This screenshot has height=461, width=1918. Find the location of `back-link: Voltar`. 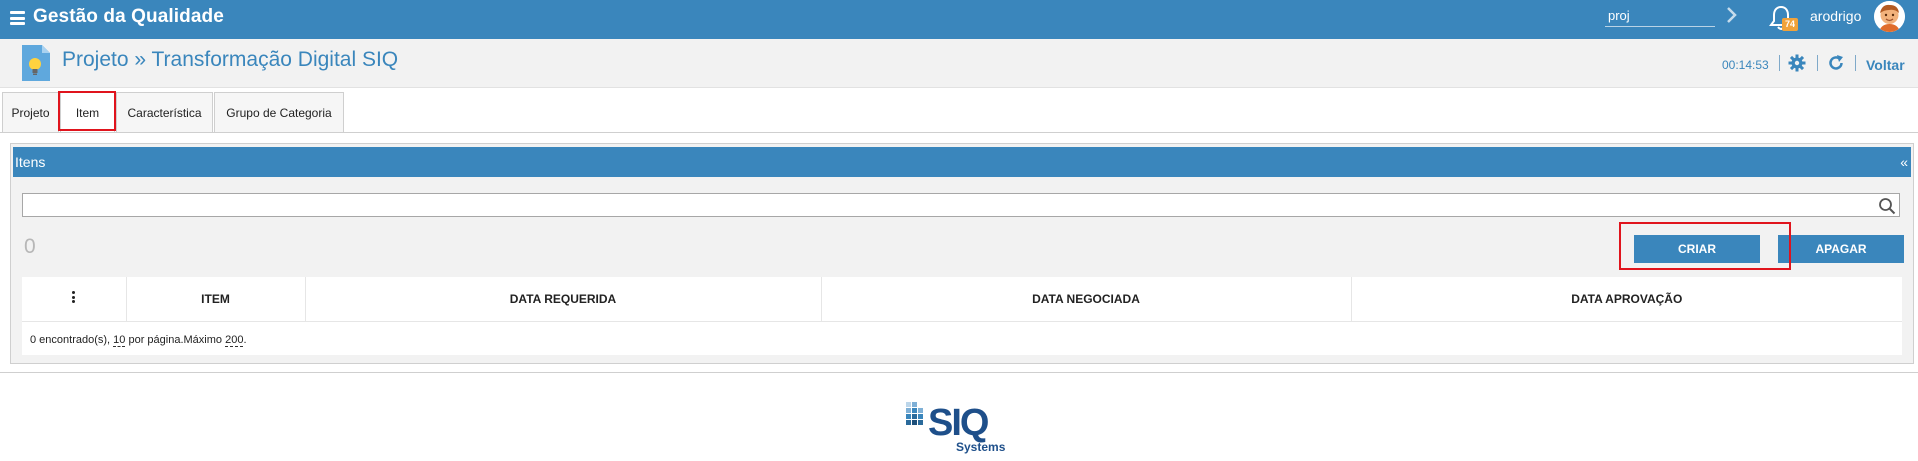

back-link: Voltar is located at coordinates (1885, 65).